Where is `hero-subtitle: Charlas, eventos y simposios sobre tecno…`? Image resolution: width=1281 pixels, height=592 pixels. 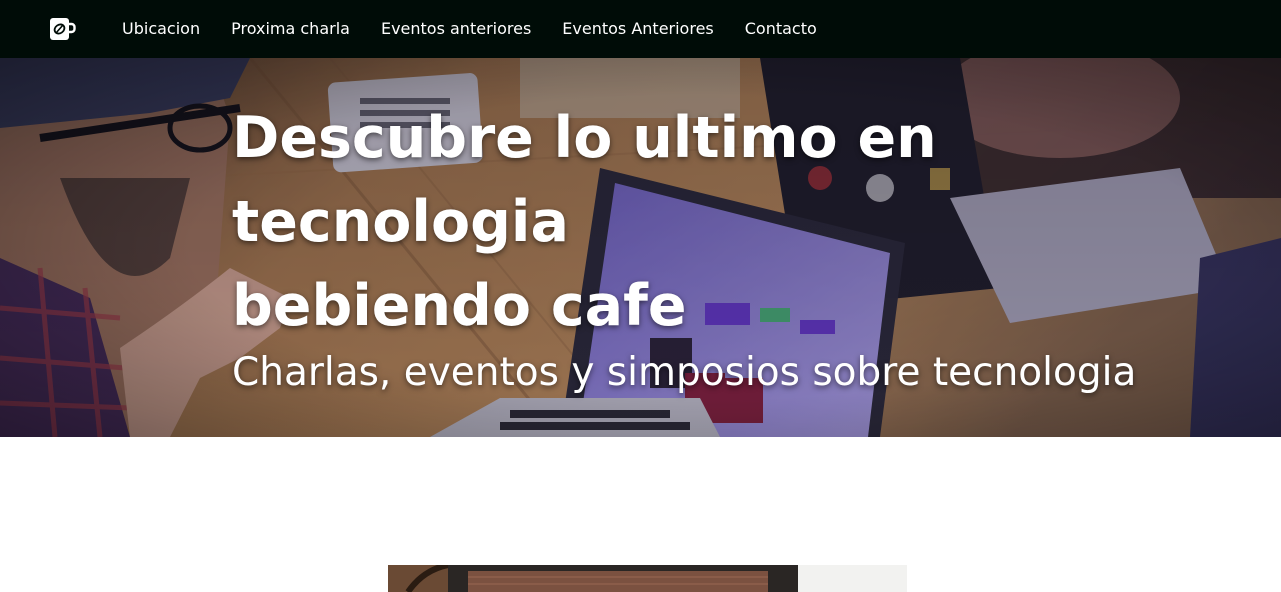 hero-subtitle: Charlas, eventos y simposios sobre tecno… is located at coordinates (684, 372).